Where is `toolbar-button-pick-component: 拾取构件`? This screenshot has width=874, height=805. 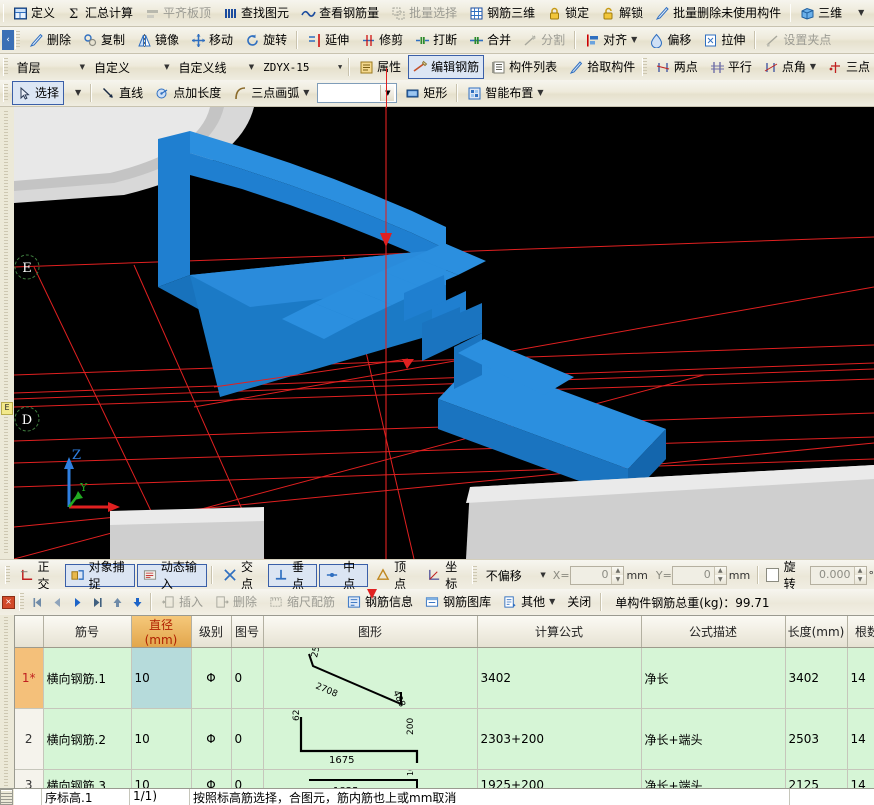 toolbar-button-pick-component: 拾取构件 is located at coordinates (602, 67).